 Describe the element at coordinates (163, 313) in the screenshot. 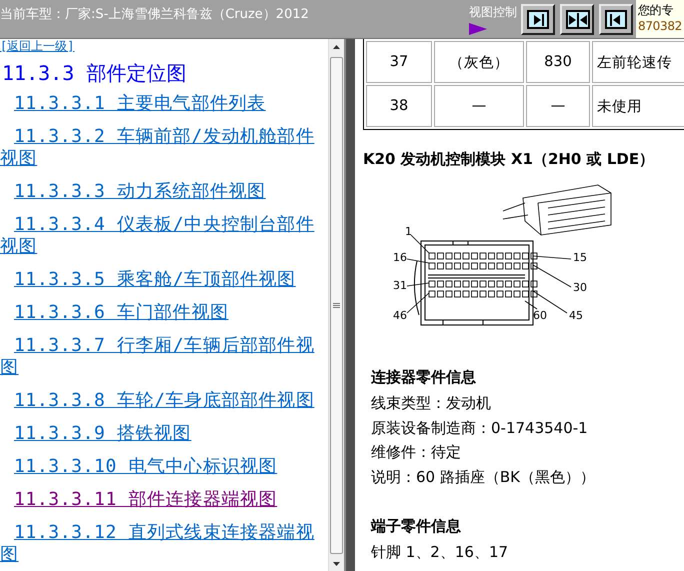

I see `section-link: 11.3.3.6 车门部件视图` at that location.